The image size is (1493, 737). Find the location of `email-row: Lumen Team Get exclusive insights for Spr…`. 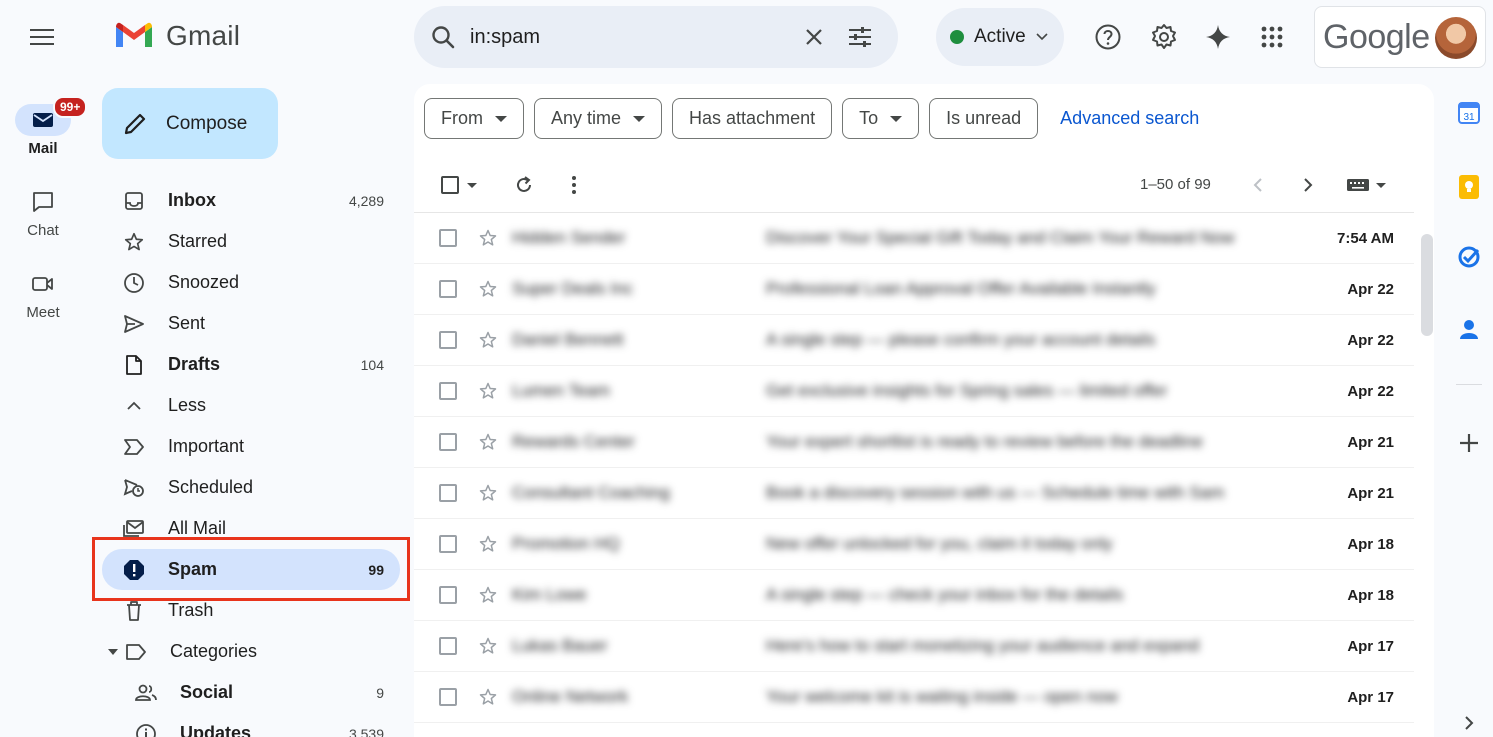

email-row: Lumen Team Get exclusive insights for Spr… is located at coordinates (914, 391).